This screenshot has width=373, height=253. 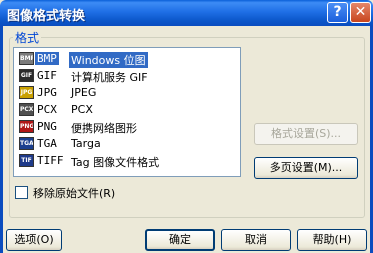 I want to click on bmp-icon: BMP, so click(x=26, y=58).